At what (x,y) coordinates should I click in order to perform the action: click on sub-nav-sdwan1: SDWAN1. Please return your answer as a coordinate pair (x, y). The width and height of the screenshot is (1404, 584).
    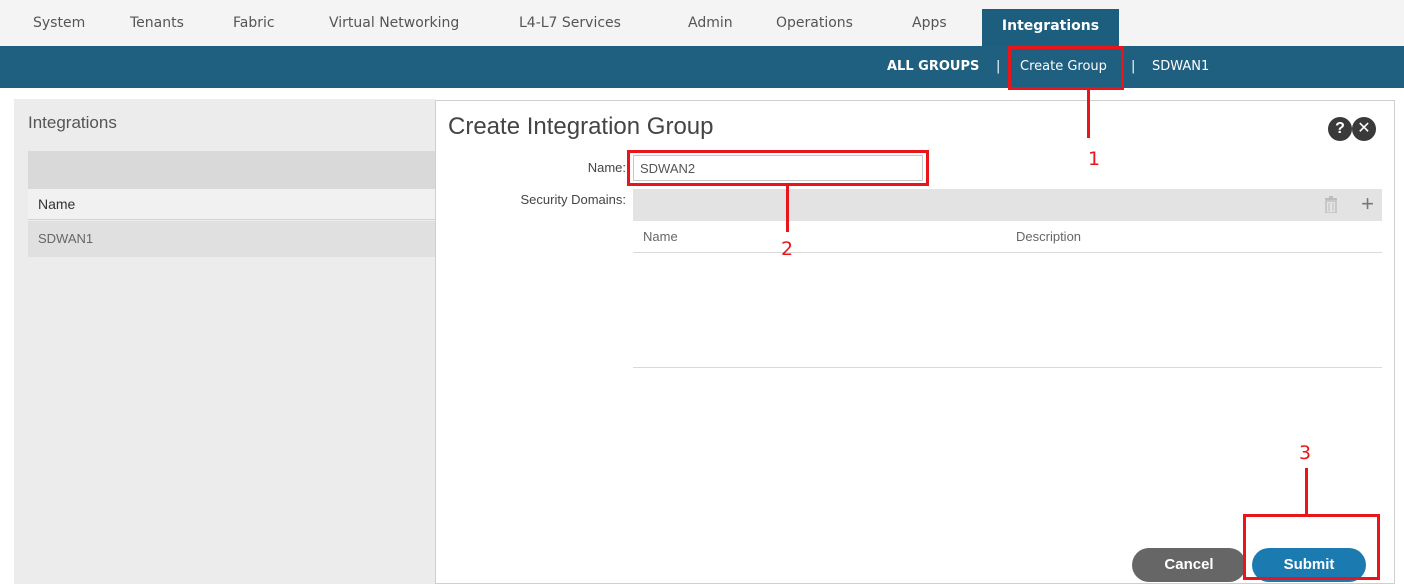
    Looking at the image, I should click on (1180, 67).